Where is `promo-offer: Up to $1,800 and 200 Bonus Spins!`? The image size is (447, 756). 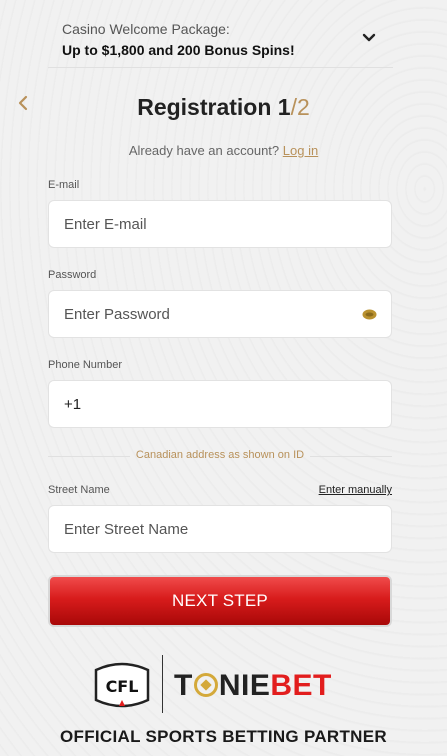
promo-offer: Up to $1,800 and 200 Bonus Spins! is located at coordinates (178, 50).